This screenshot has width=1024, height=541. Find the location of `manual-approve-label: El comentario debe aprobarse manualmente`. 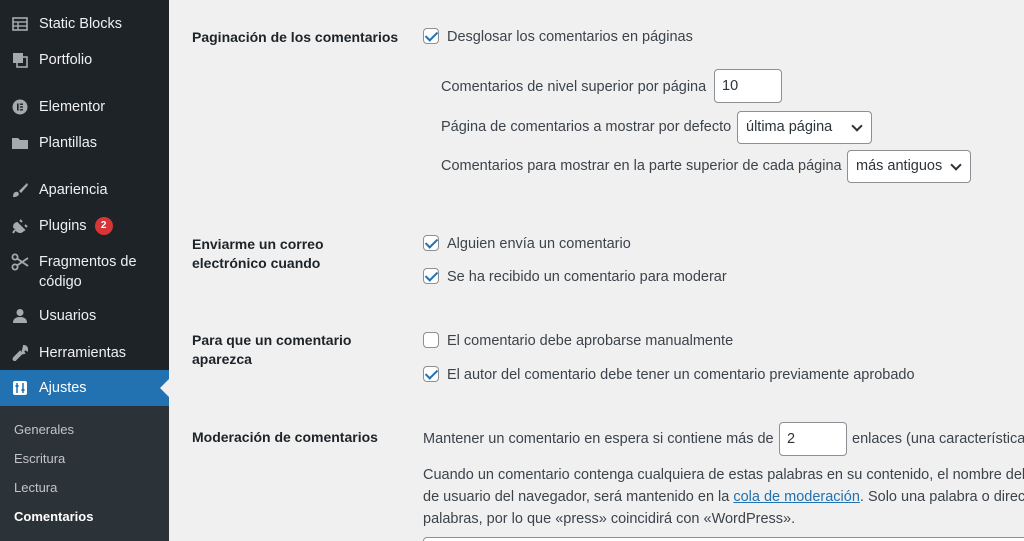

manual-approve-label: El comentario debe aprobarse manualmente is located at coordinates (590, 341).